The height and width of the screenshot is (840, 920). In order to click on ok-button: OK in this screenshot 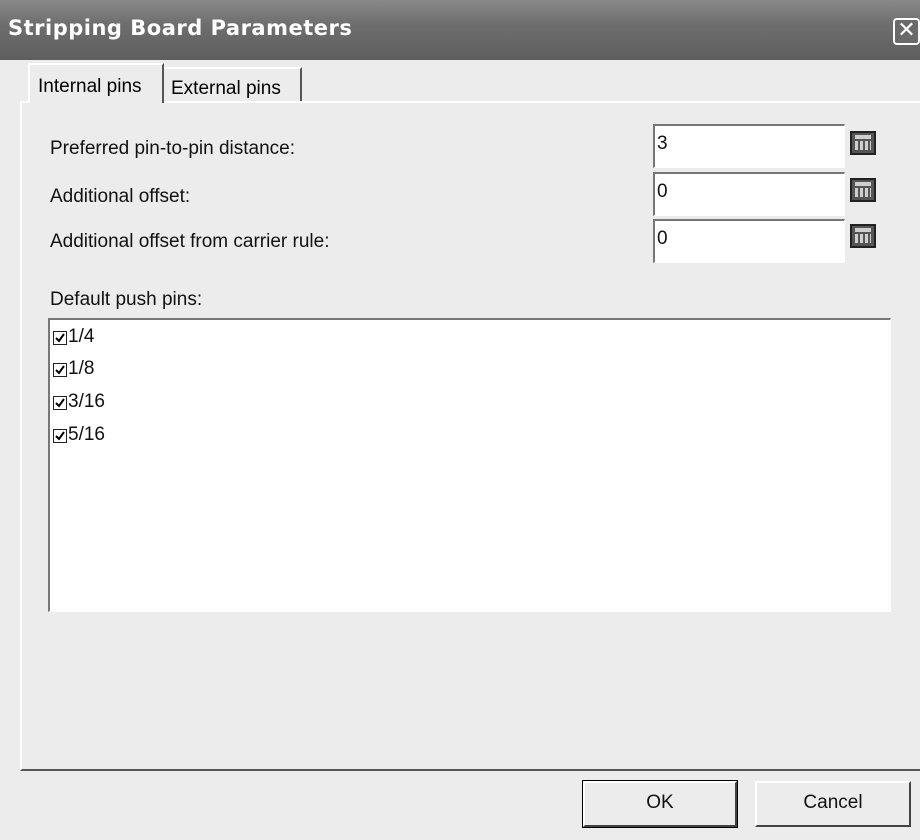, I will do `click(660, 804)`.